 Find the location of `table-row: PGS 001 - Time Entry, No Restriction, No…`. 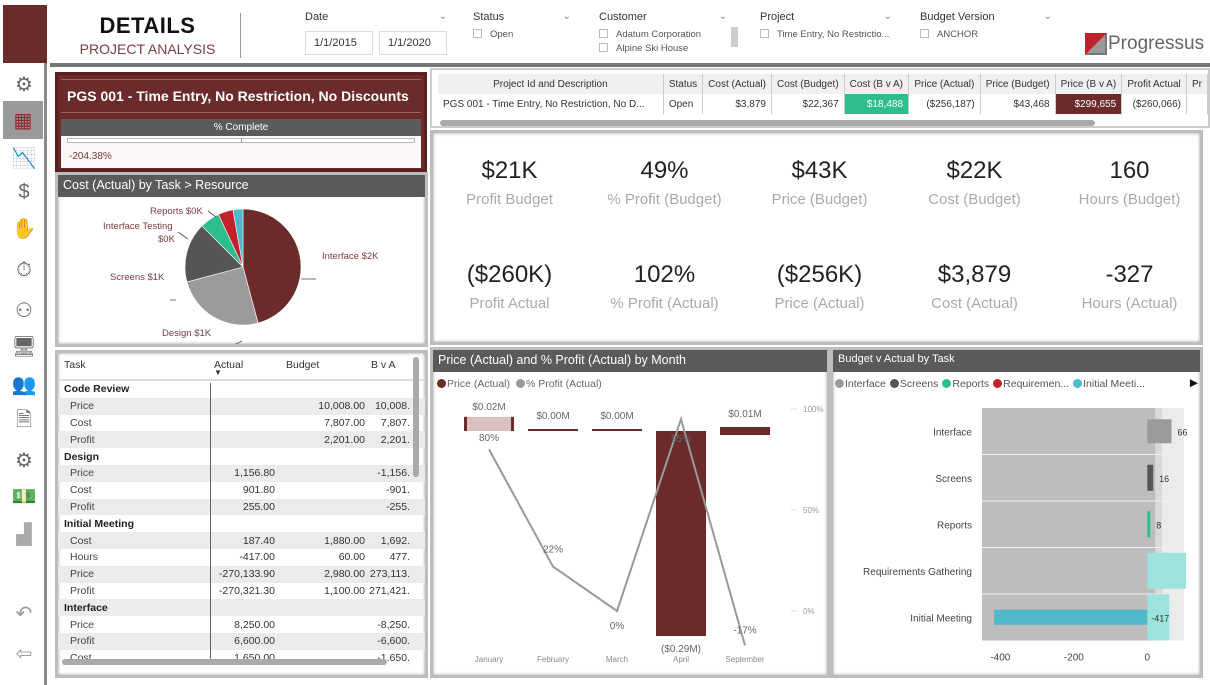

table-row: PGS 001 - Time Entry, No Restriction, No… is located at coordinates (823, 104).